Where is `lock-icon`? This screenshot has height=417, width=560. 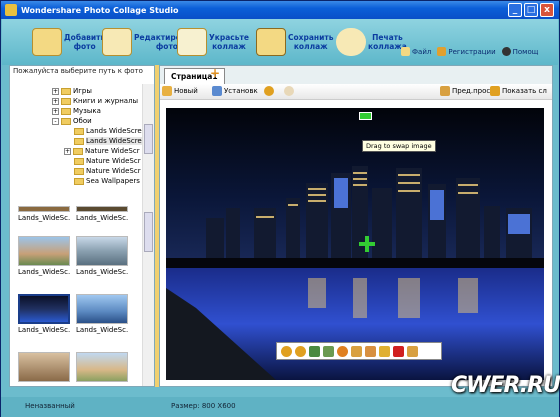 lock-icon is located at coordinates (384, 351).